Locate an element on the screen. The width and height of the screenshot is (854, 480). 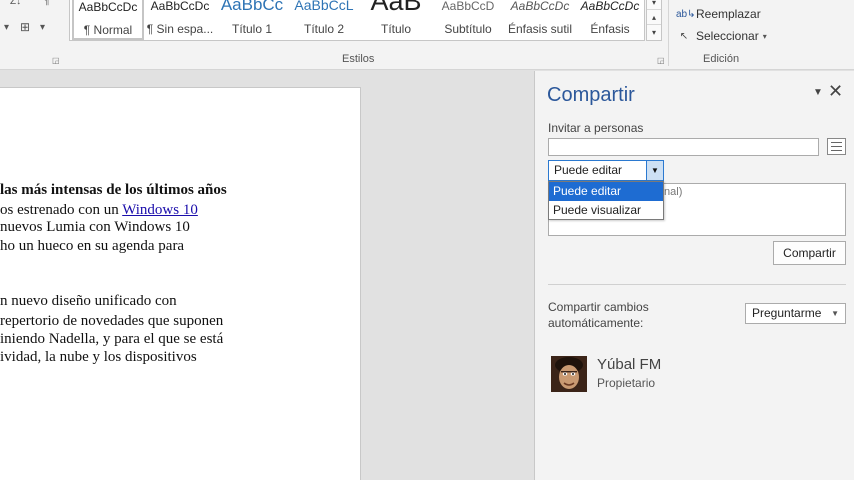
style-emphasis: AaBbCcDc Énfasis is located at coordinates (610, 20).